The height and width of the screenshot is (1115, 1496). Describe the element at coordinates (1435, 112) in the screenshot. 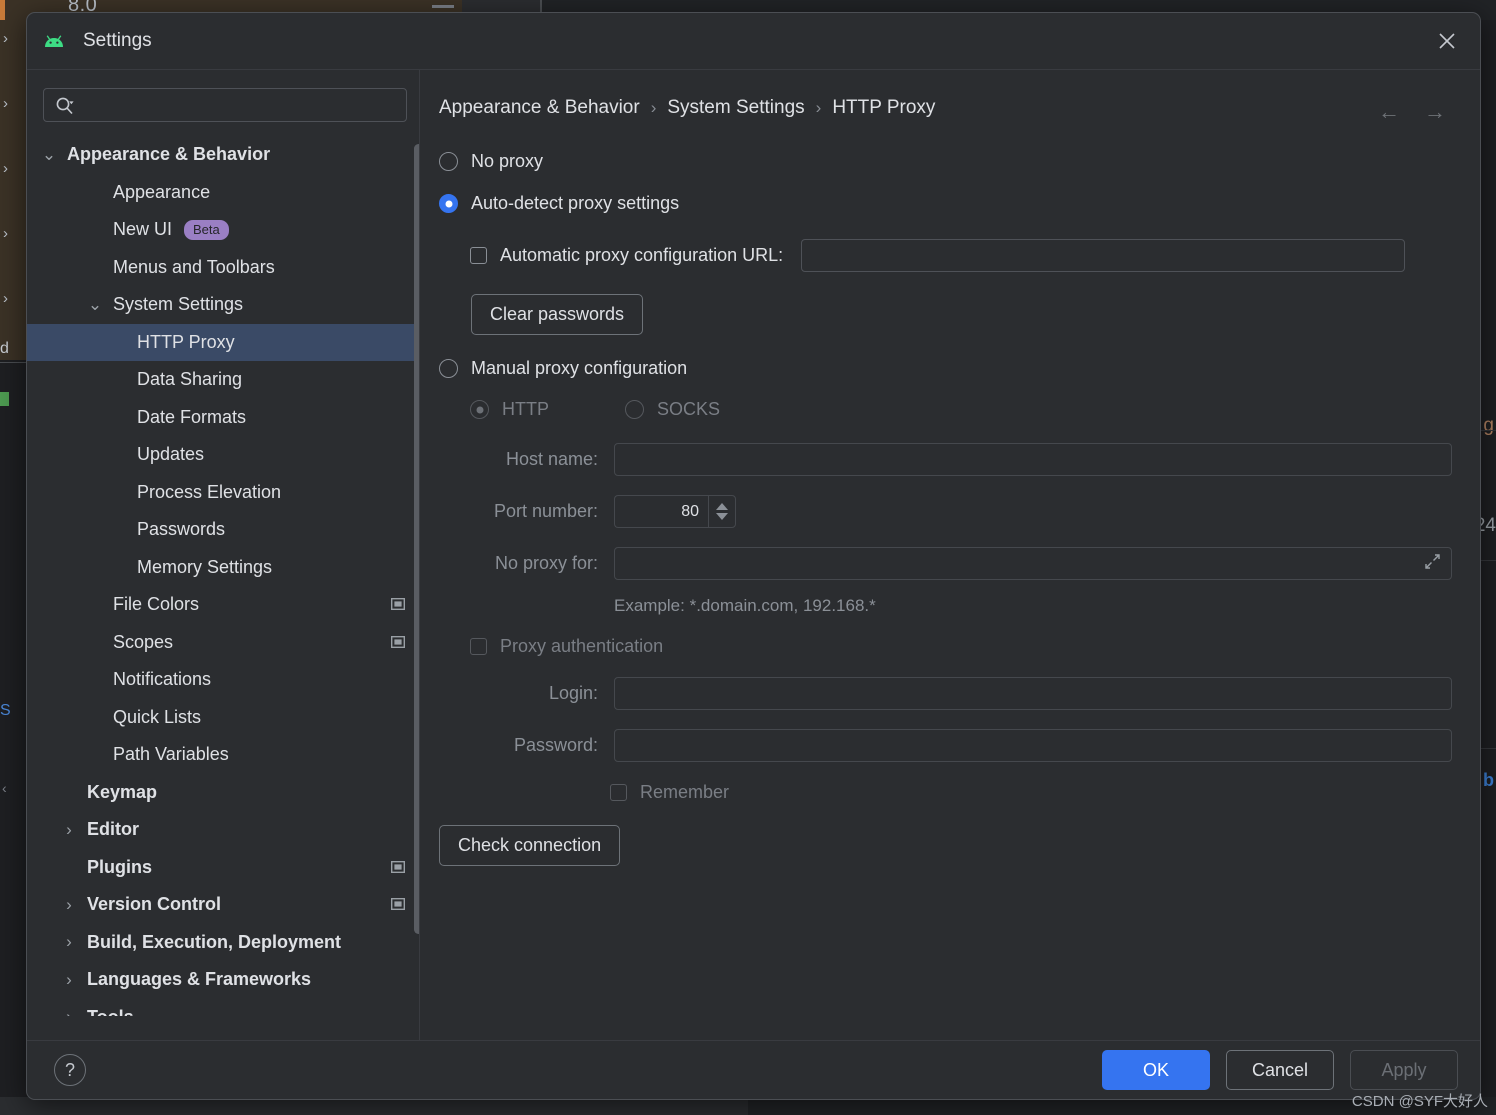

I see `arrow-right-icon: →` at that location.